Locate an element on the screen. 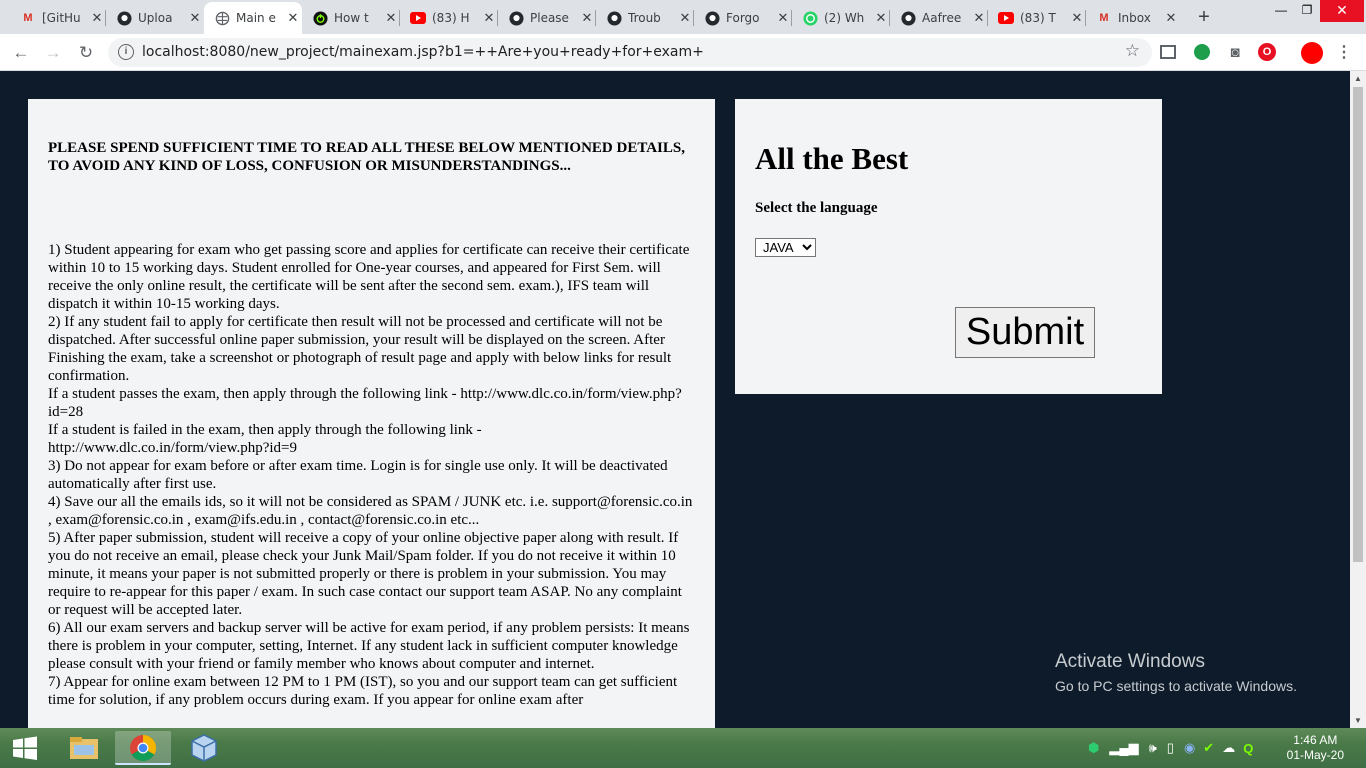  tab-youtube-1: (83) H ✕ is located at coordinates (449, 18).